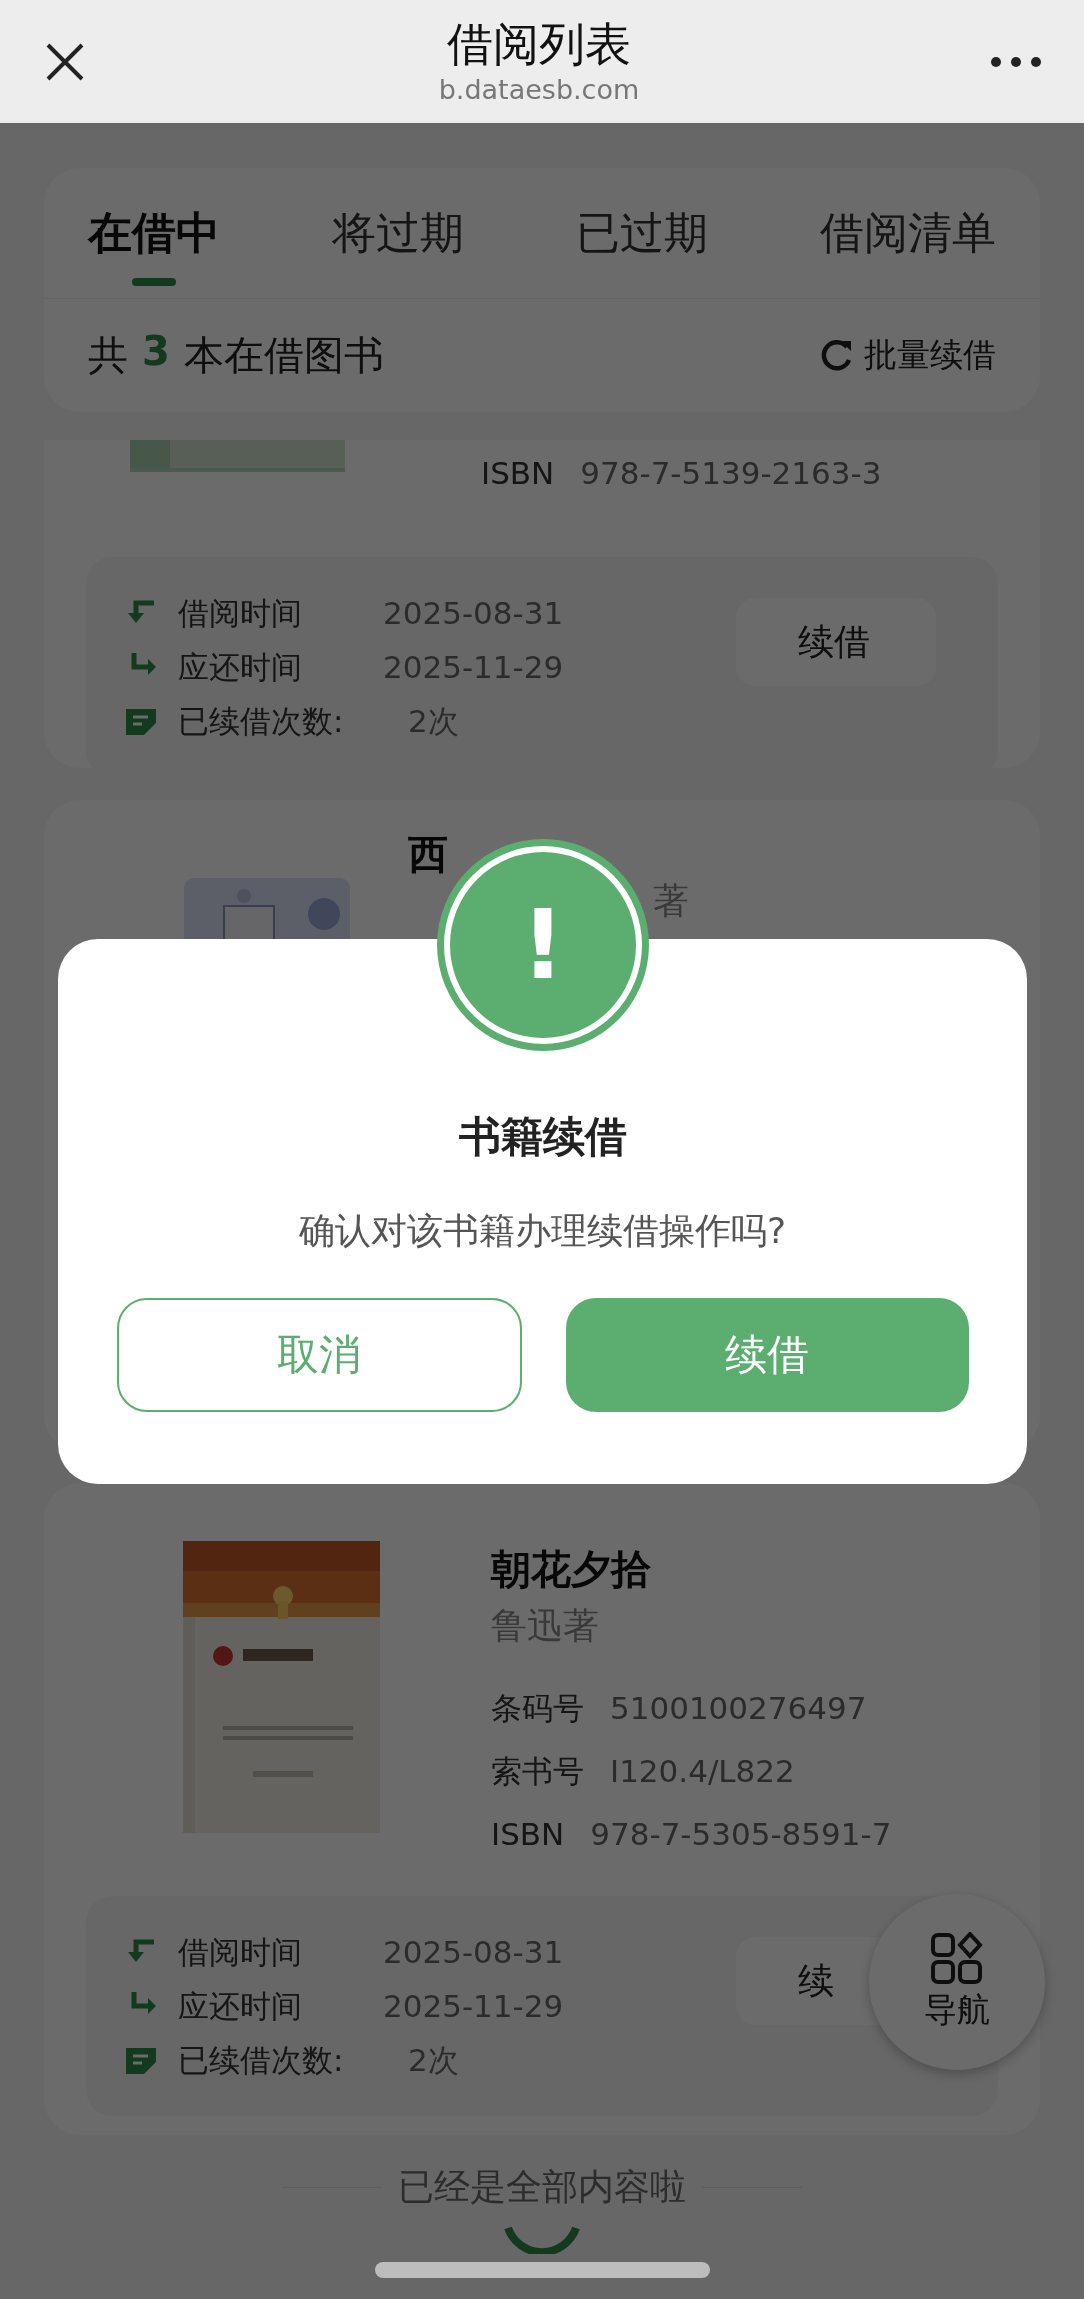 The image size is (1084, 2299). Describe the element at coordinates (542, 2239) in the screenshot. I see `loading-spinner-icon` at that location.